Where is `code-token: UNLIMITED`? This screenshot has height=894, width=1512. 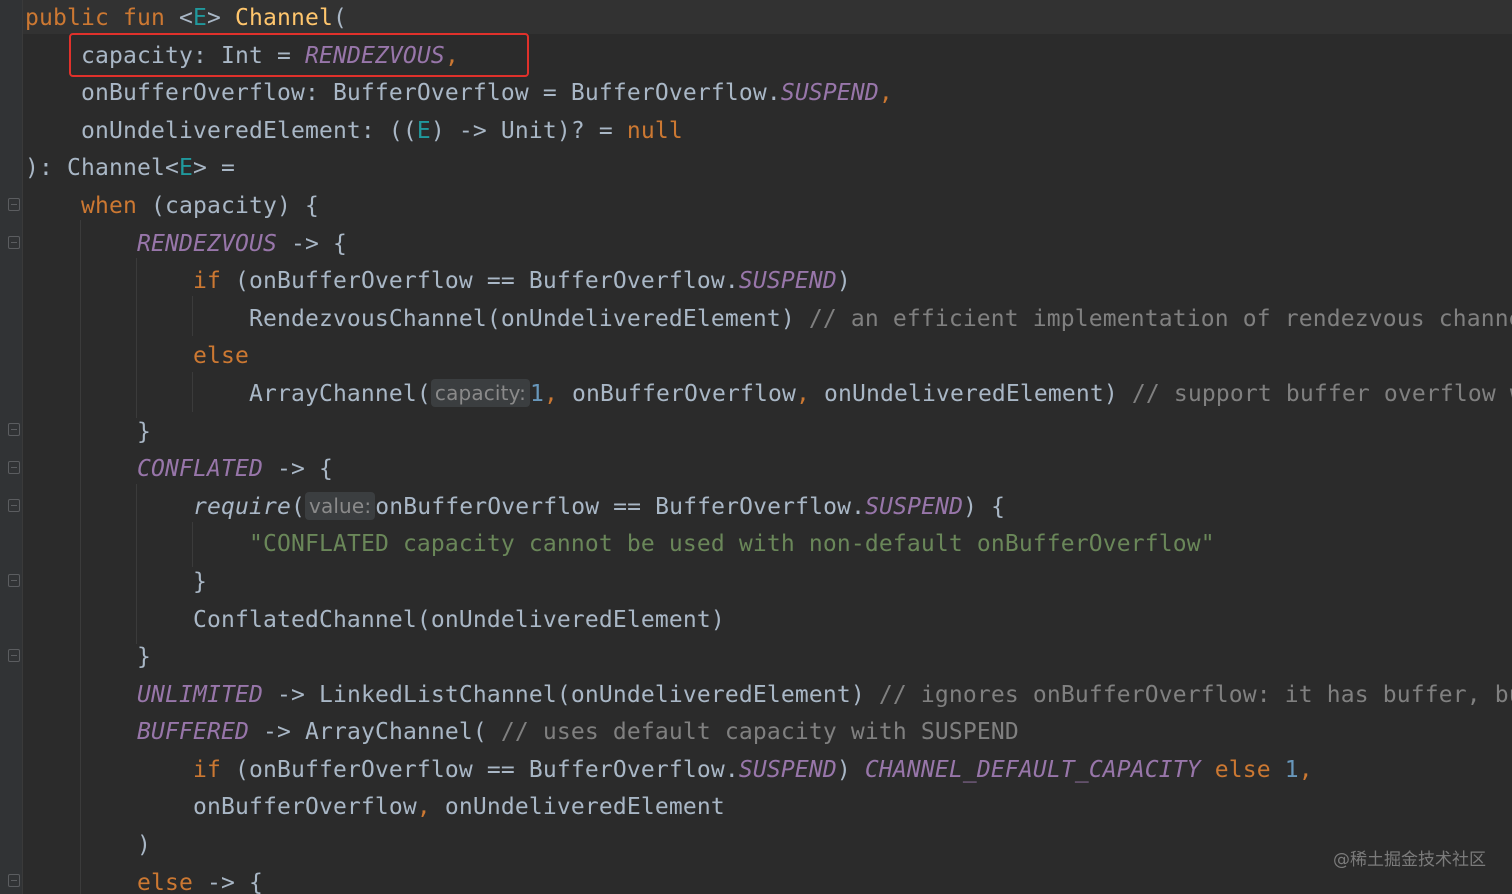
code-token: UNLIMITED is located at coordinates (199, 694).